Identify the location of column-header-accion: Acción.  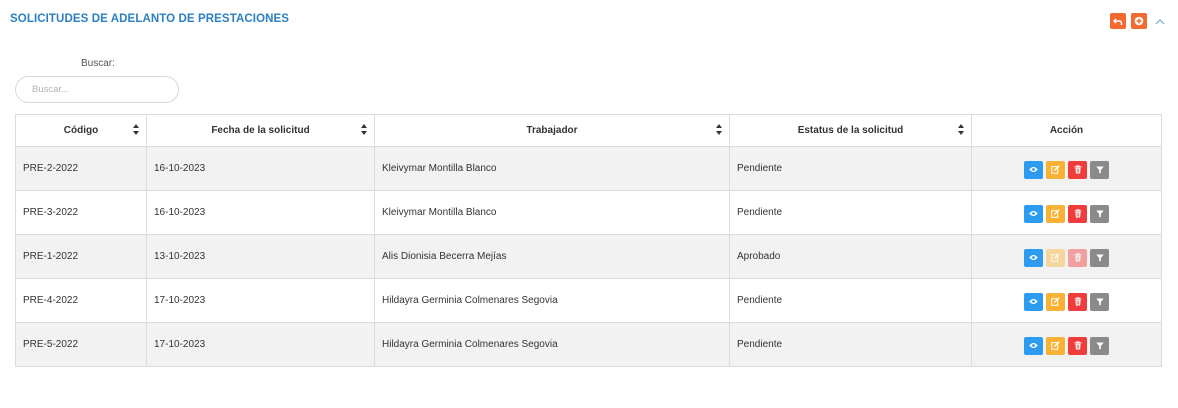
(1066, 130).